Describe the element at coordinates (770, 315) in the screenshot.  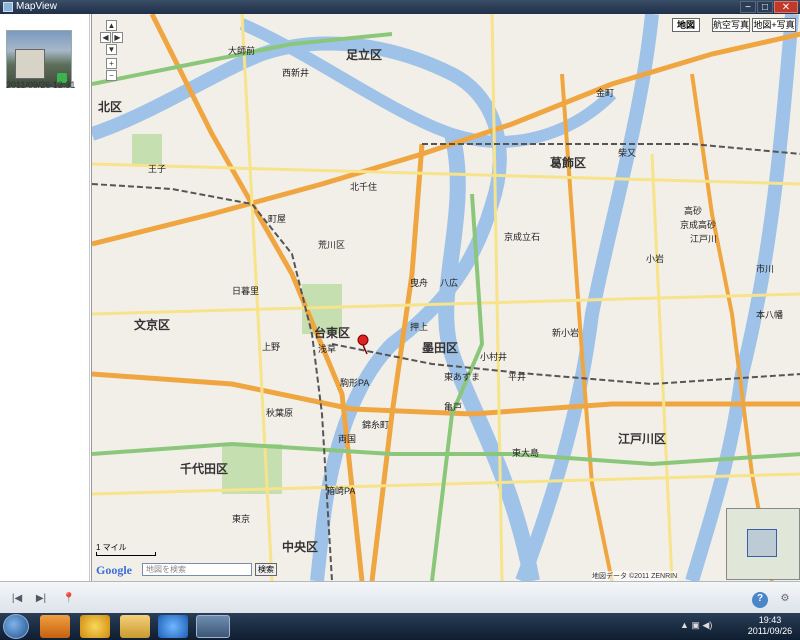
I see `map-label: 本八幡` at that location.